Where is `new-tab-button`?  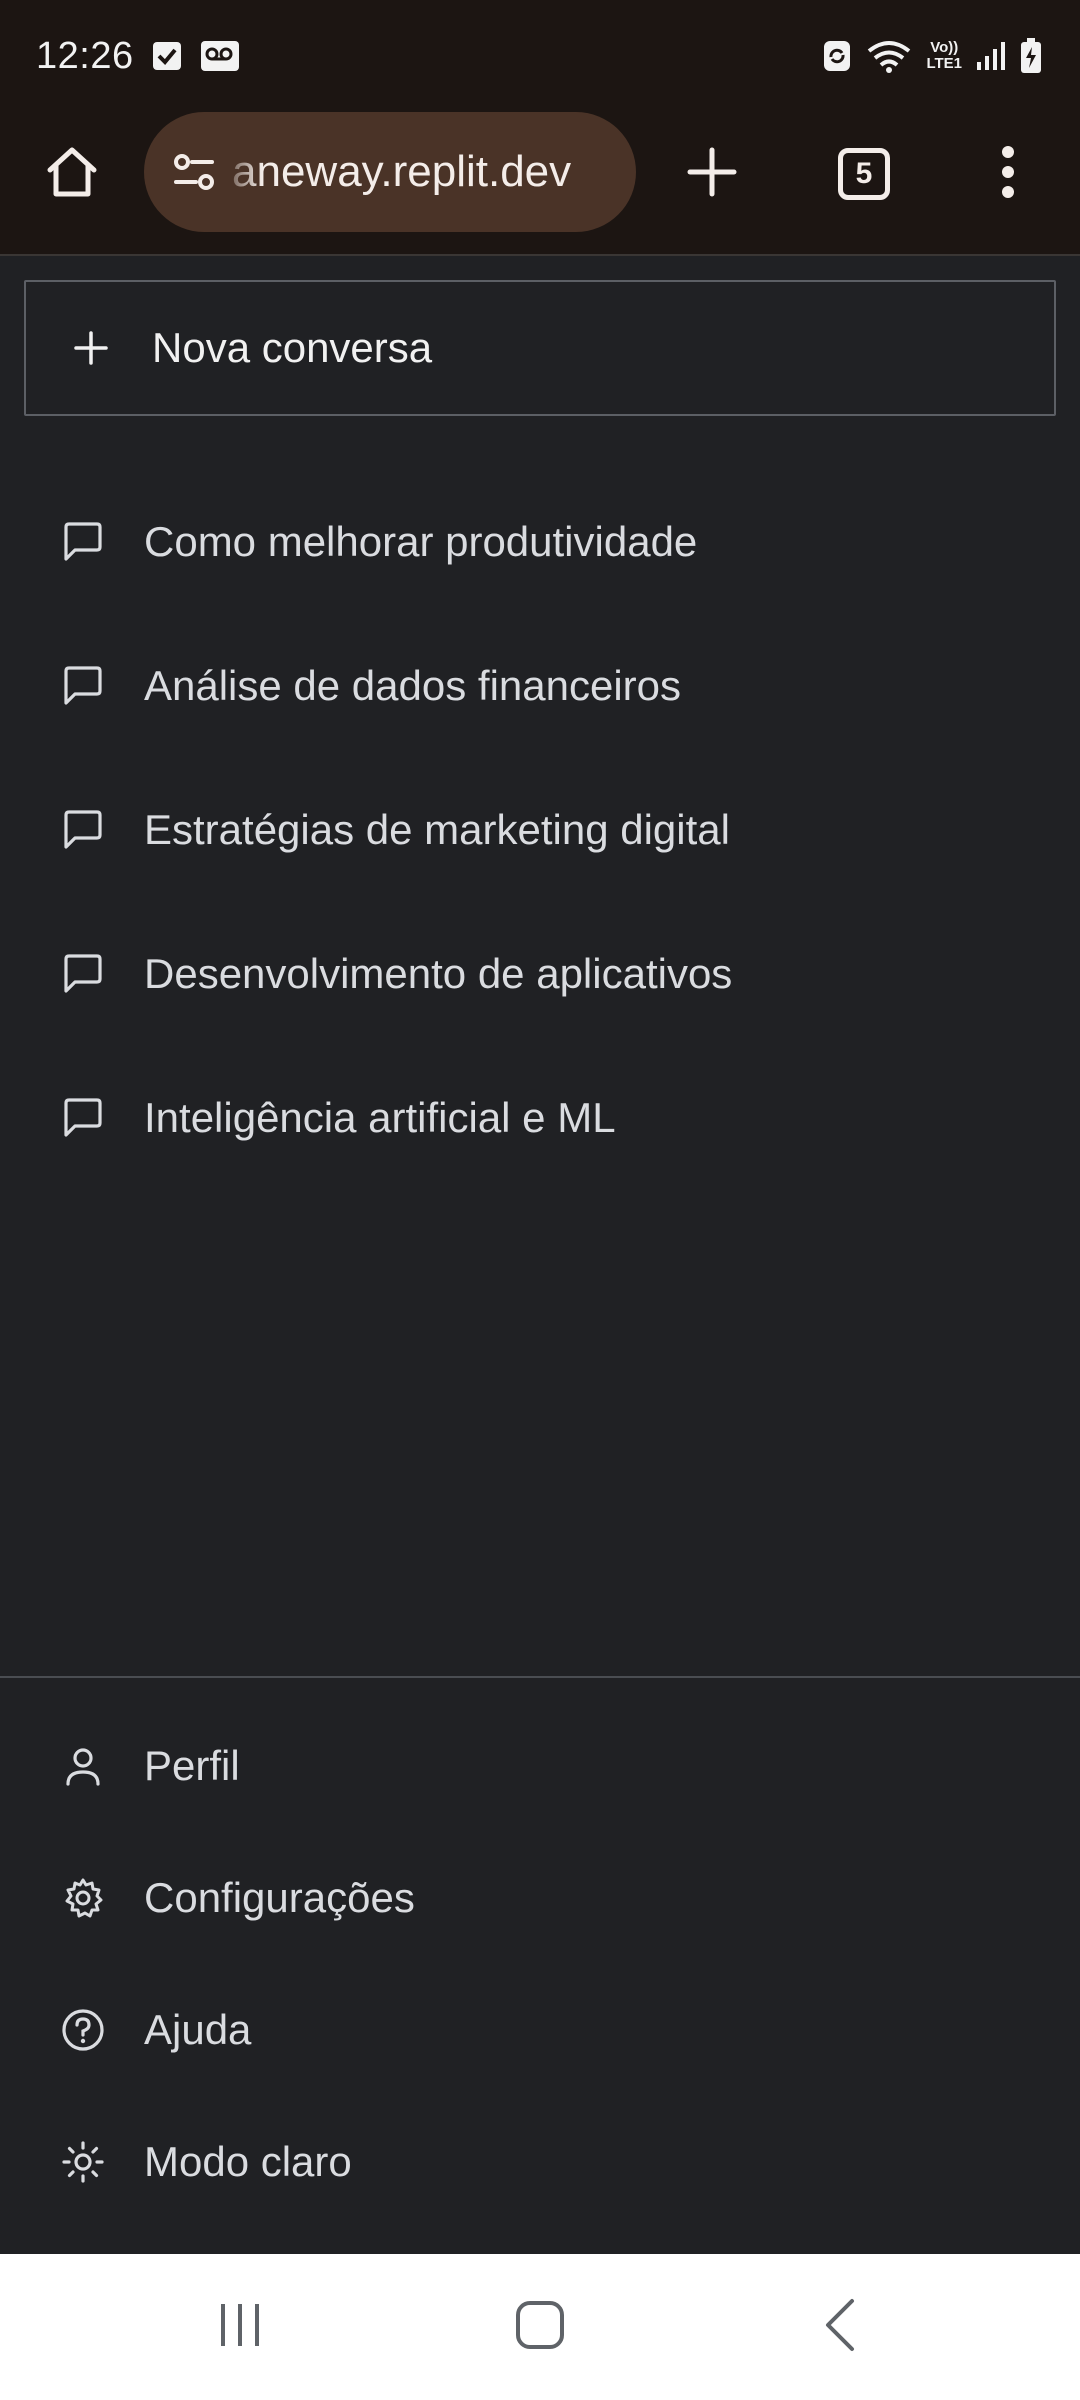
new-tab-button is located at coordinates (712, 174).